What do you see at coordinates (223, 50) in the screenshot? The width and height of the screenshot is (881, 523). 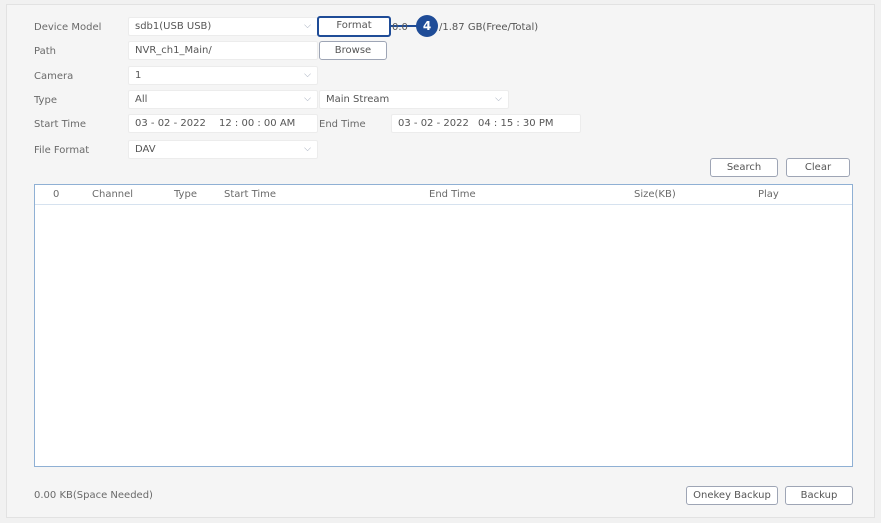 I see `path-input: NVR_ch1_Main/` at bounding box center [223, 50].